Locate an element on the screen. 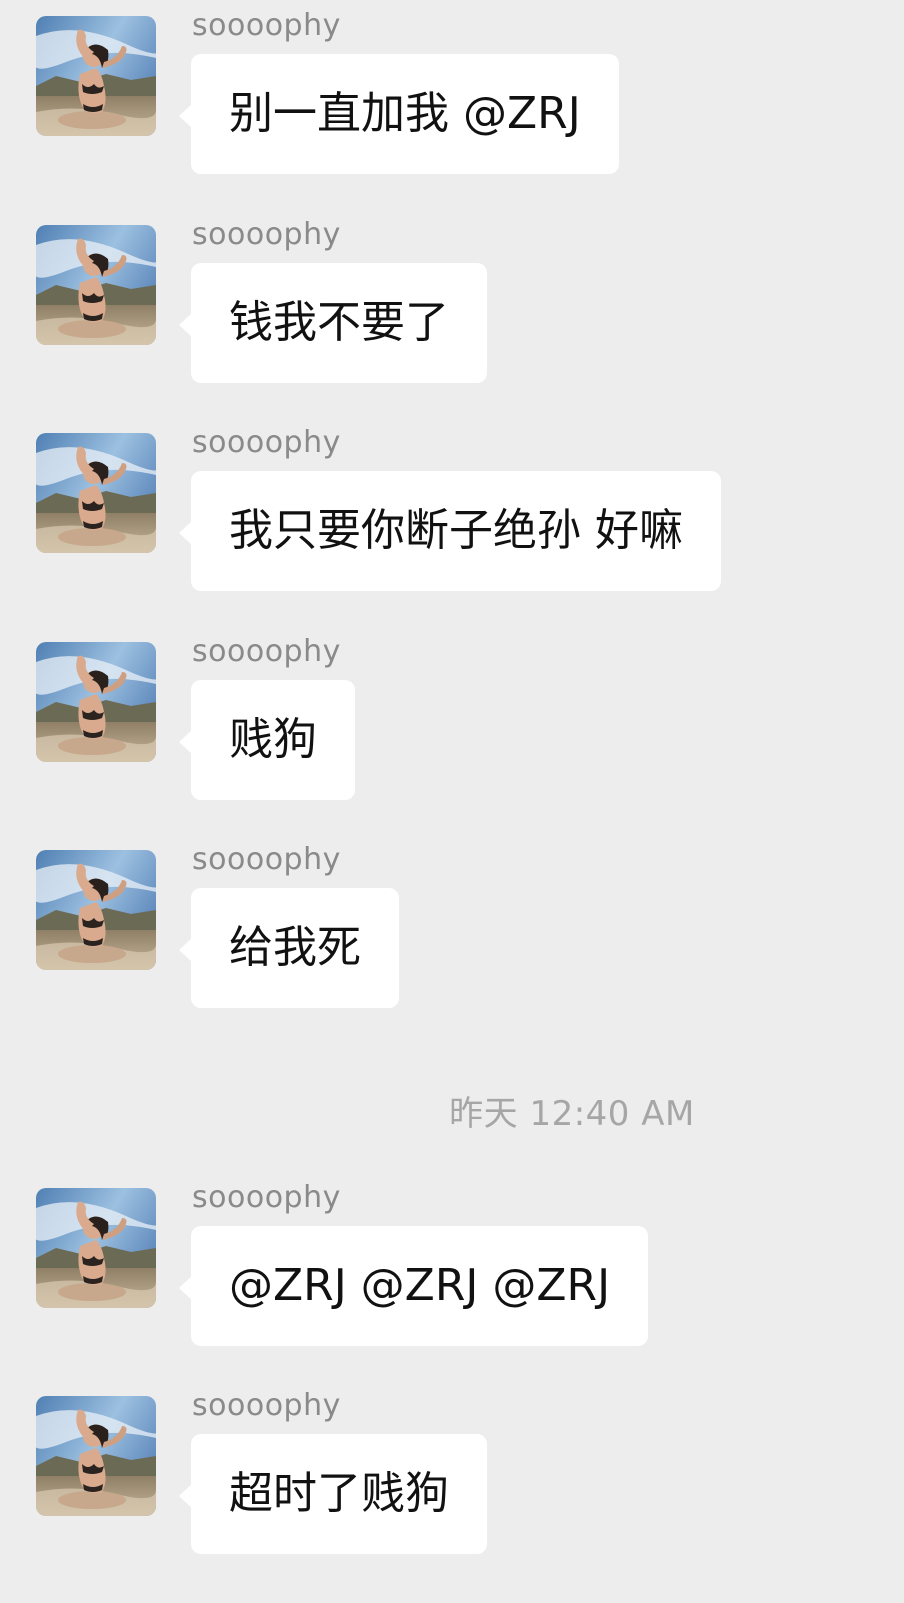  message-row: soooophy 我只要你断子绝孙 好嘛 is located at coordinates (452, 519).